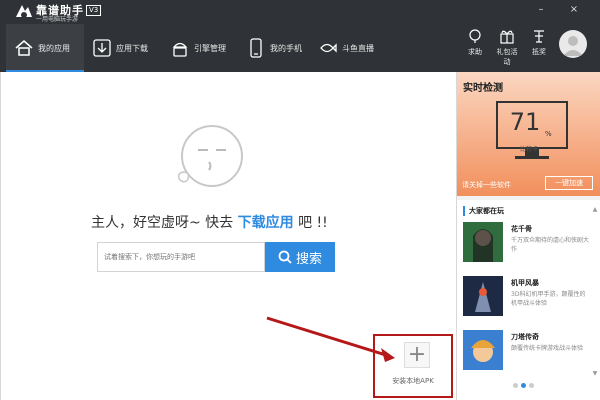 This screenshot has height=400, width=600. I want to click on avatar, so click(573, 44).